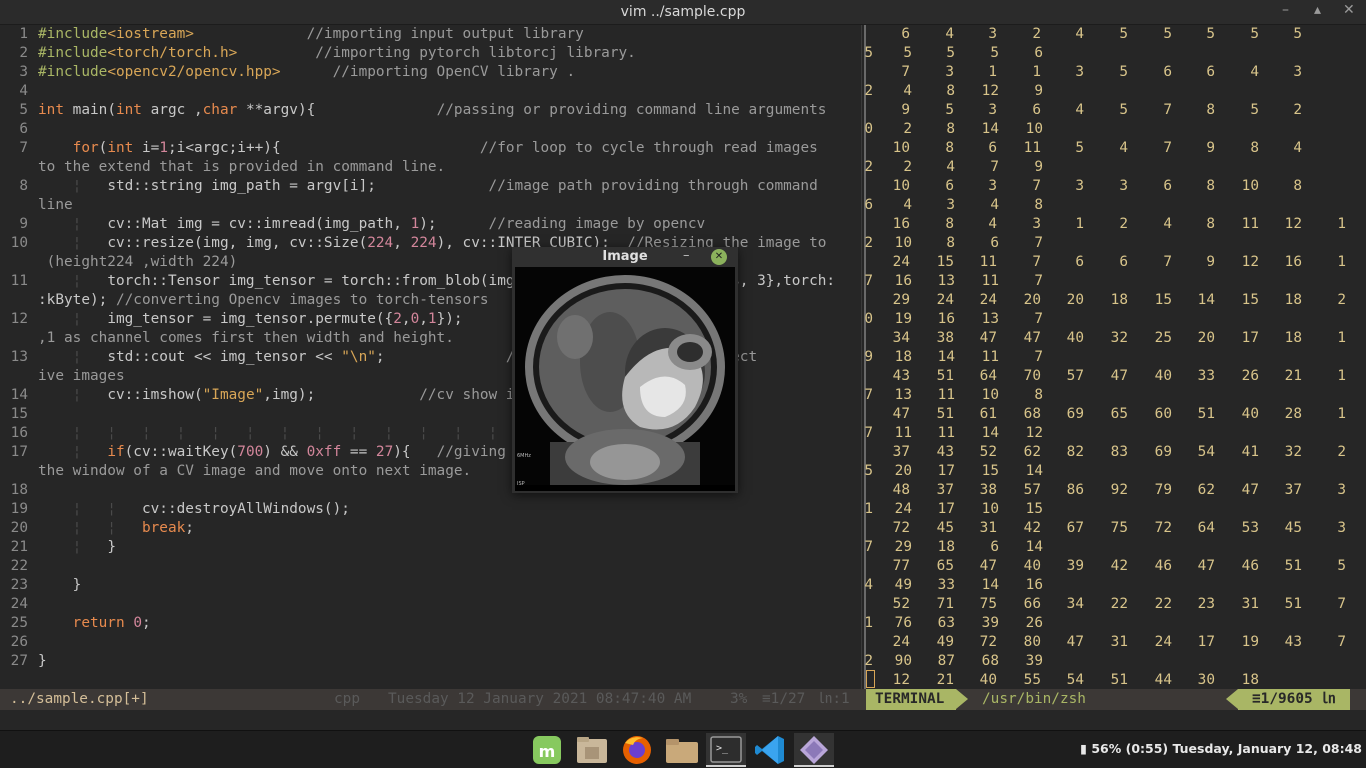 This screenshot has height=768, width=1366. I want to click on opencv-image-window: Image – ✕ 6MHz ISP, so click(625, 370).